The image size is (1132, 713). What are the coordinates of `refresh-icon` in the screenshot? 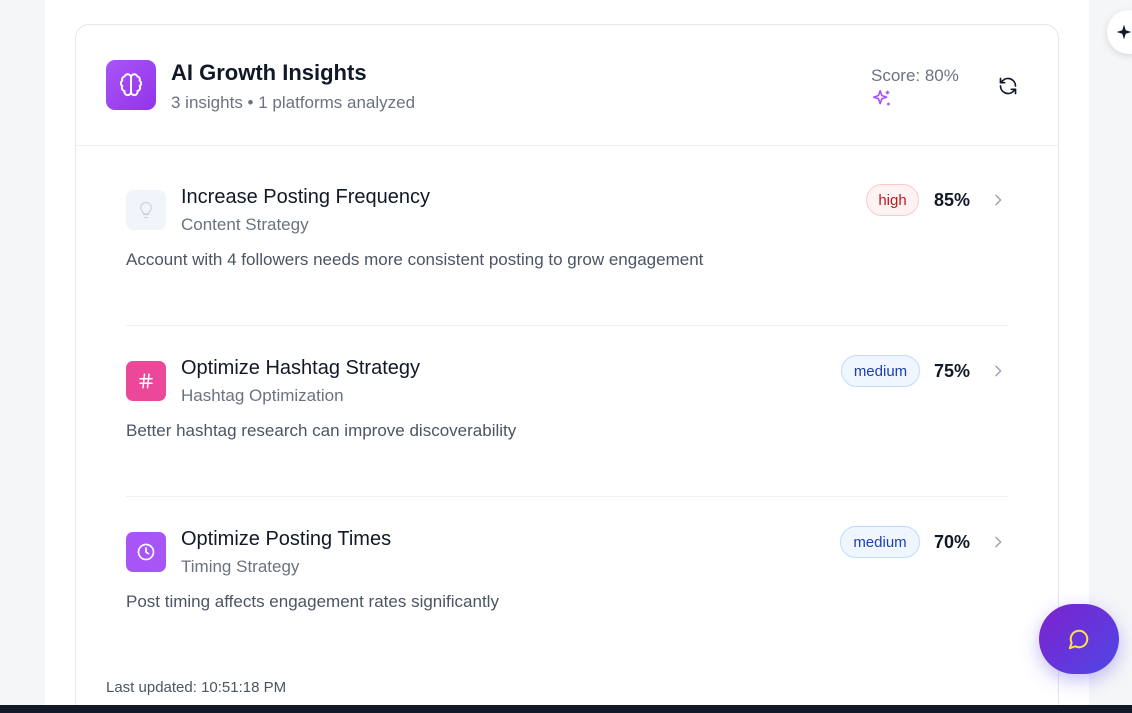 It's located at (1008, 86).